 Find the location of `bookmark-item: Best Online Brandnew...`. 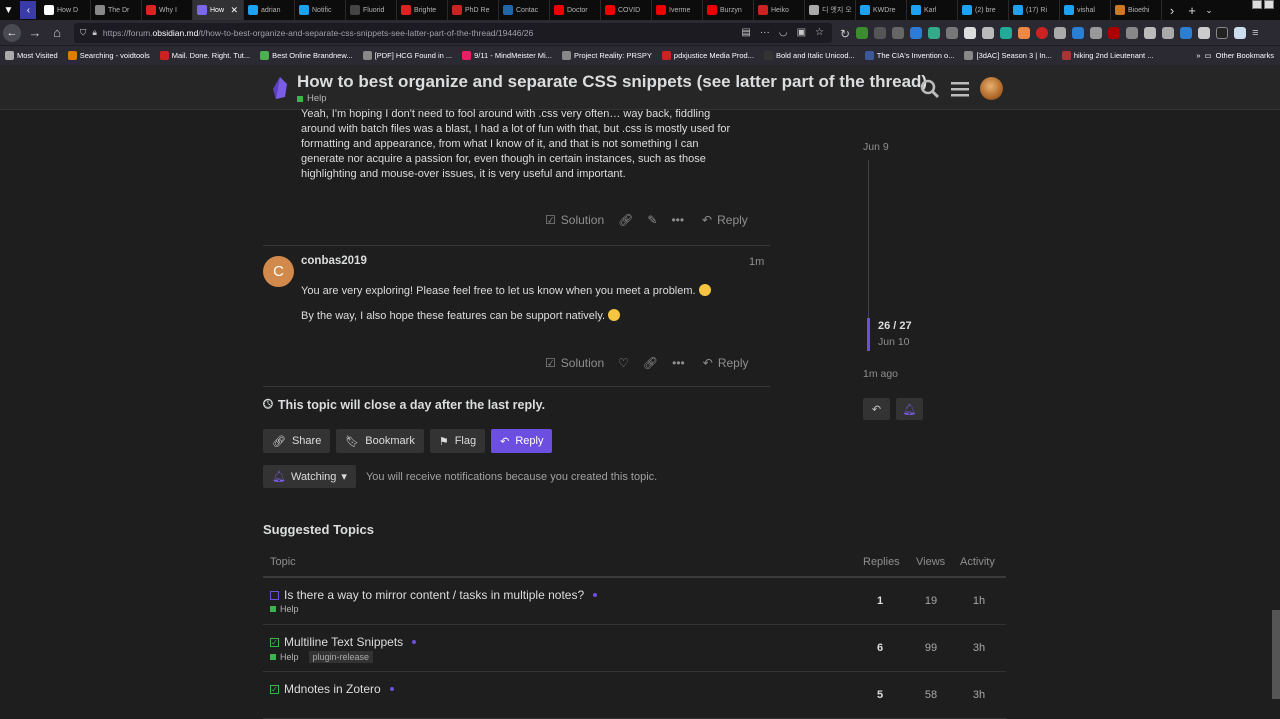

bookmark-item: Best Online Brandnew... is located at coordinates (306, 55).